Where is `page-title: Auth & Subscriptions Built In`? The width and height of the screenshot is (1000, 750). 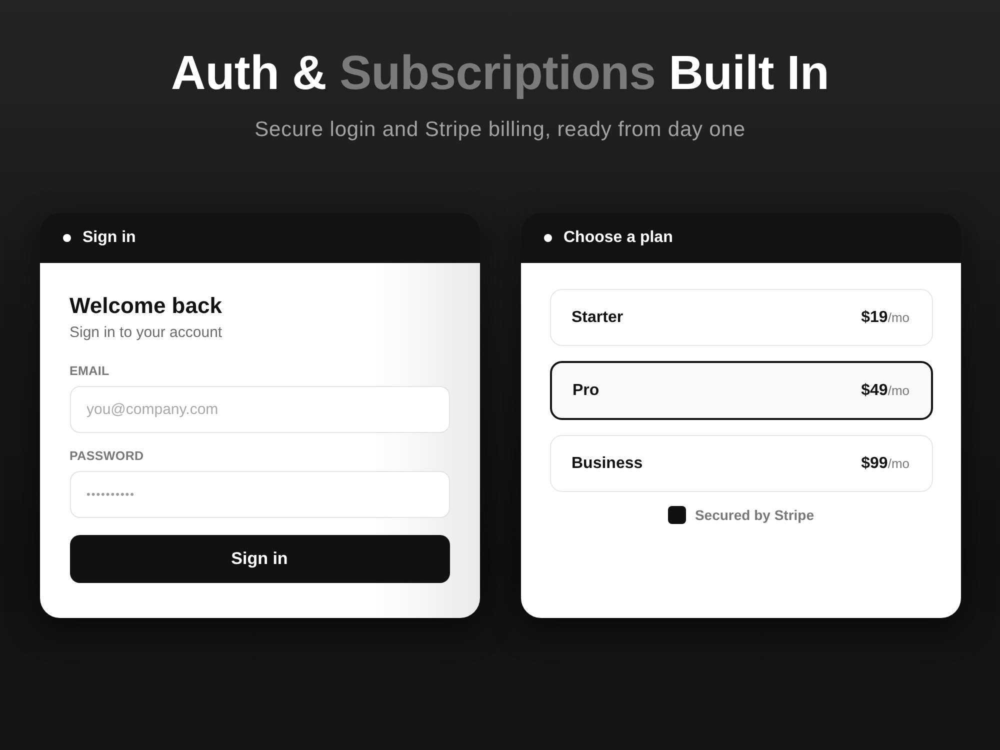
page-title: Auth & Subscriptions Built In is located at coordinates (500, 74).